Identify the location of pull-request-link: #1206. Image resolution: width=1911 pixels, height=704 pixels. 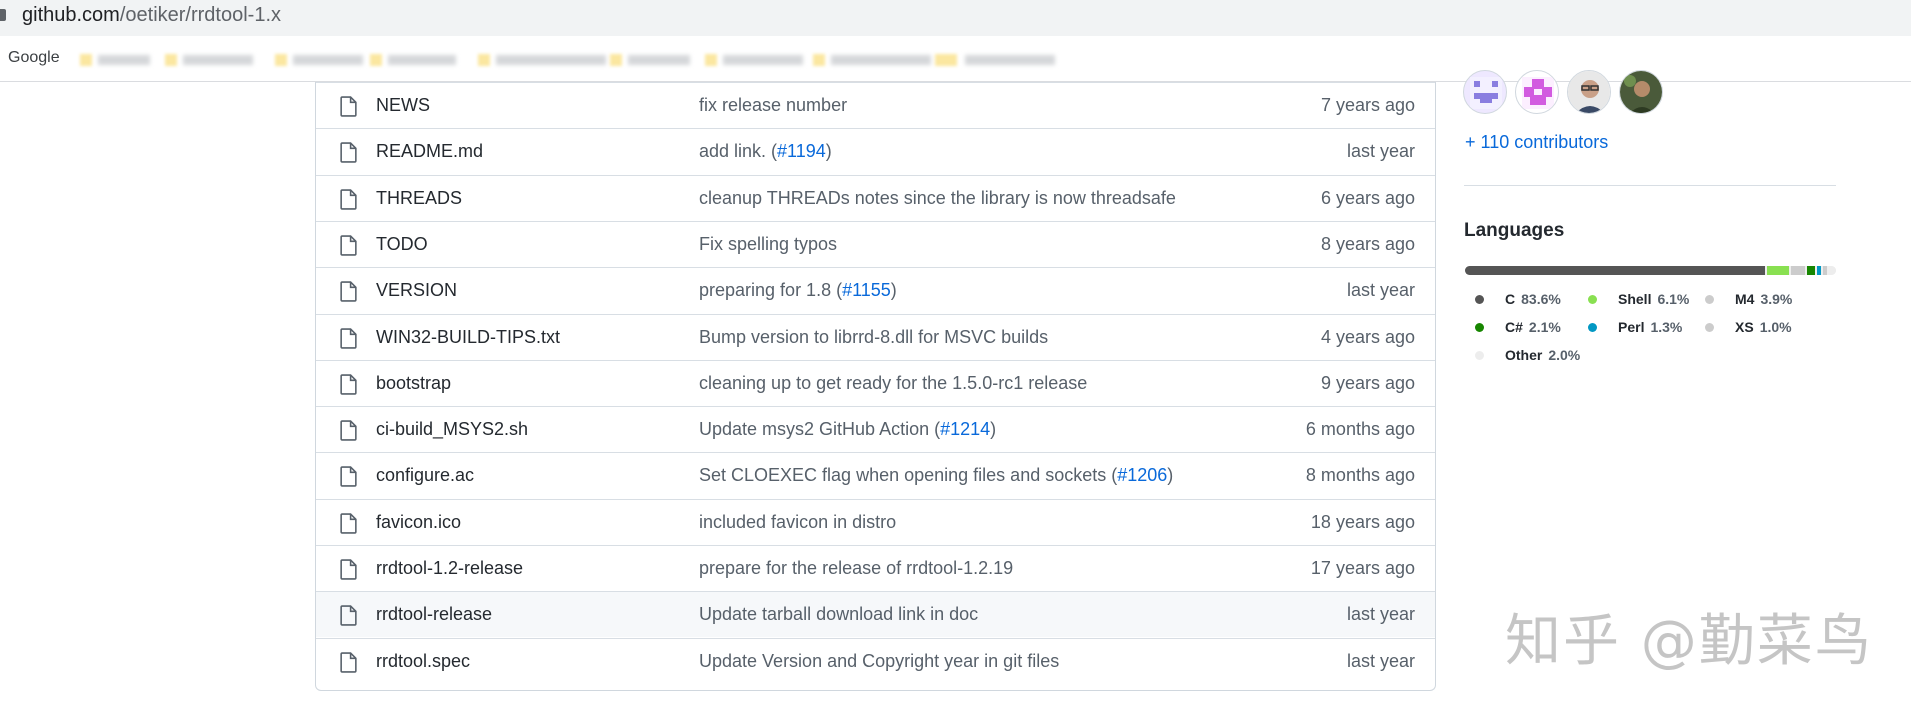
(1142, 475).